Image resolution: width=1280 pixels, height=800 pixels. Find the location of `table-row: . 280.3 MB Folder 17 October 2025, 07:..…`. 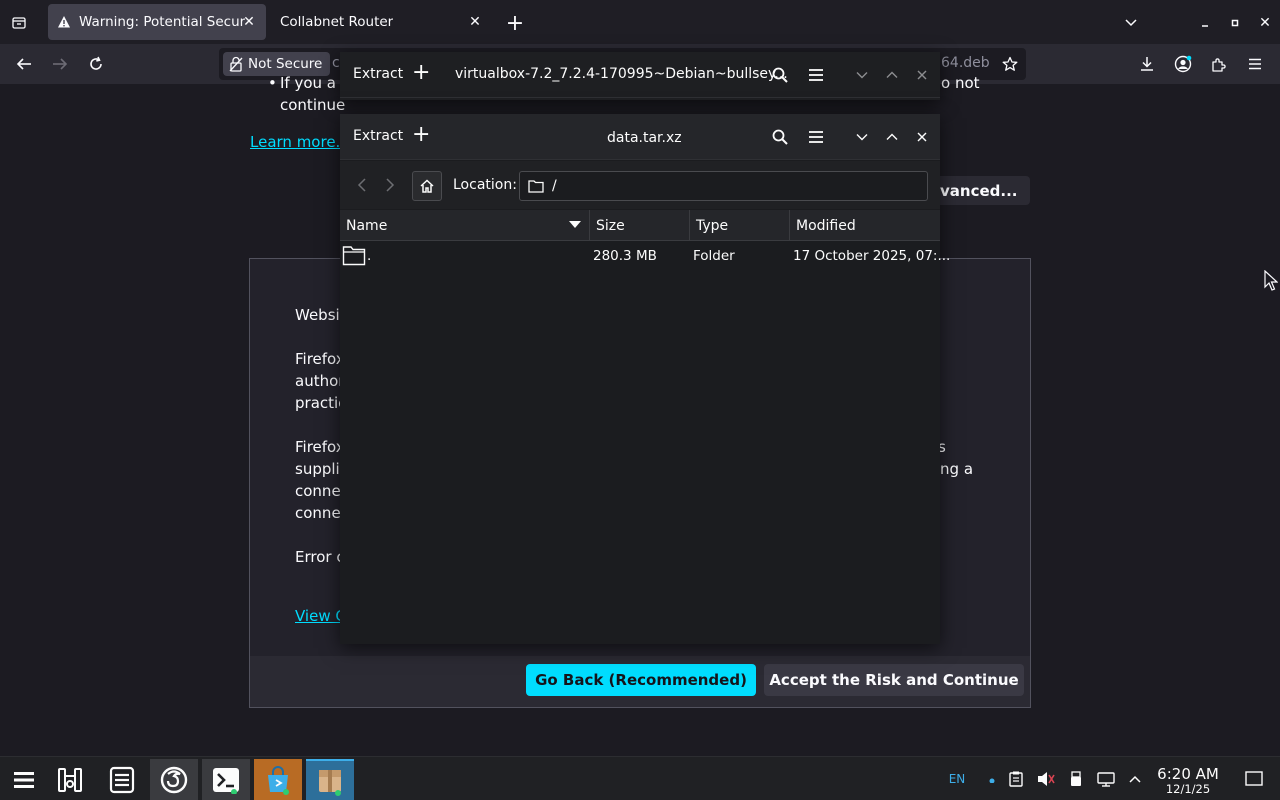

table-row: . 280.3 MB Folder 17 October 2025, 07:..… is located at coordinates (645, 256).